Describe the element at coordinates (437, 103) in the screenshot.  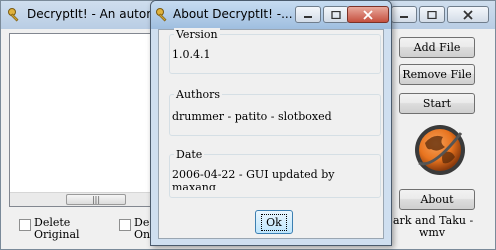
I see `start-button: Start` at that location.